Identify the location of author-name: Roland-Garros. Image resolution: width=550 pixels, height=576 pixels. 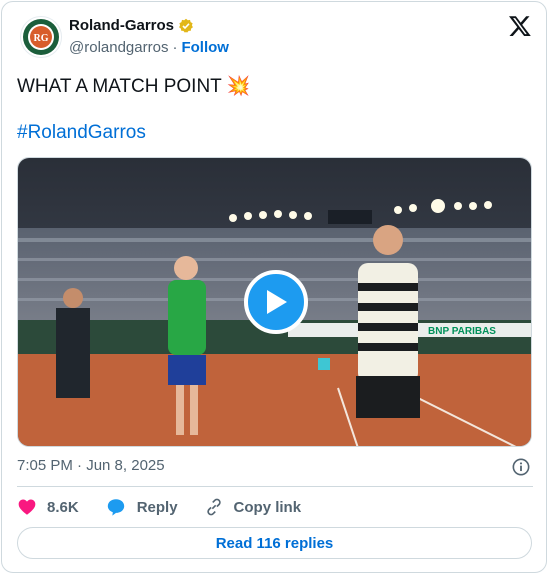
(121, 25).